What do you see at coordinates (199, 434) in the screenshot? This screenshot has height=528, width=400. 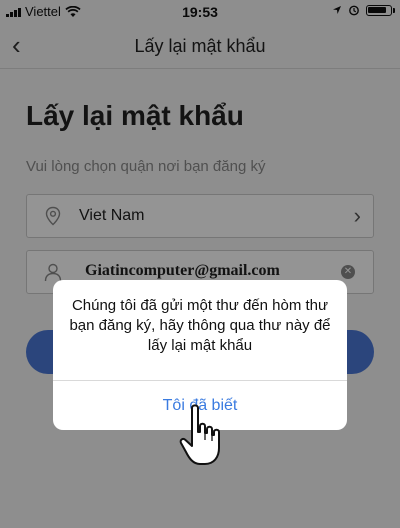 I see `pointing-hand-icon` at bounding box center [199, 434].